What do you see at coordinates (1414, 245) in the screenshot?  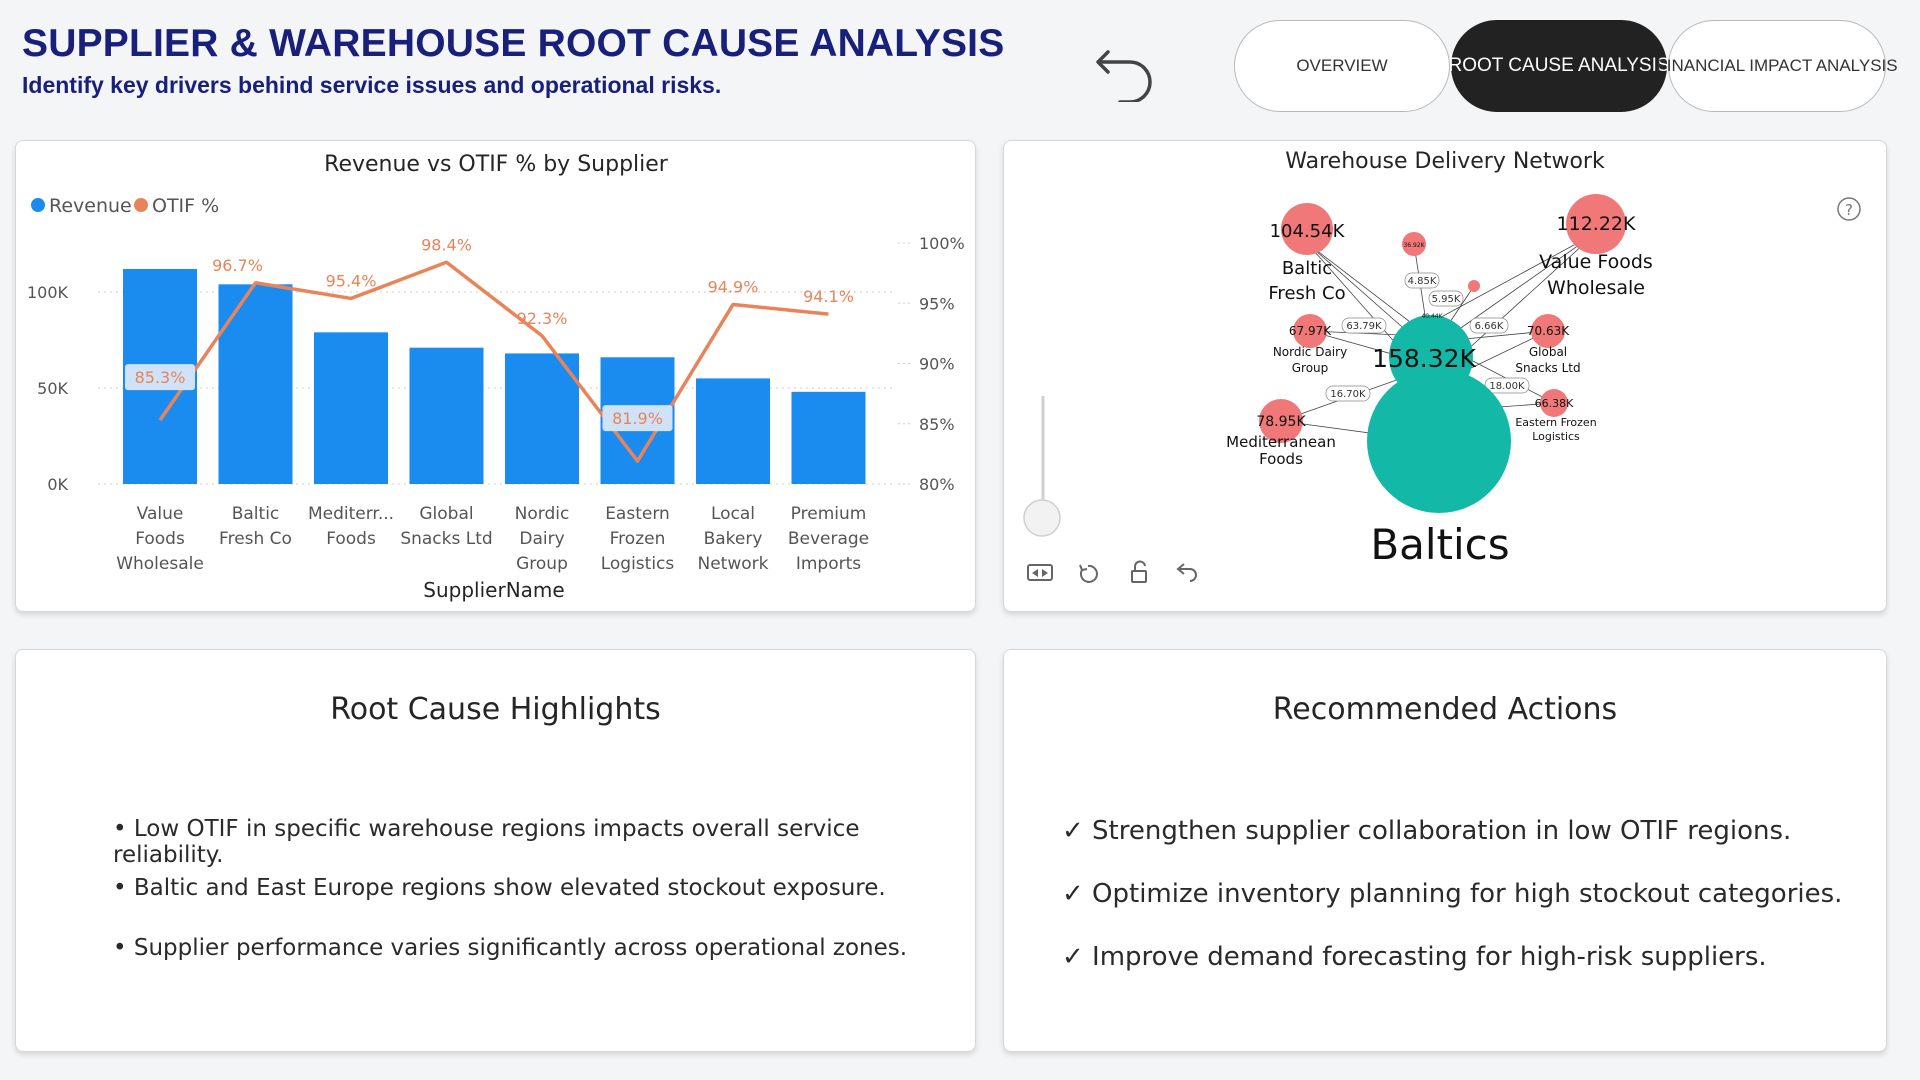 I see `node-value-small: 36.92K` at bounding box center [1414, 245].